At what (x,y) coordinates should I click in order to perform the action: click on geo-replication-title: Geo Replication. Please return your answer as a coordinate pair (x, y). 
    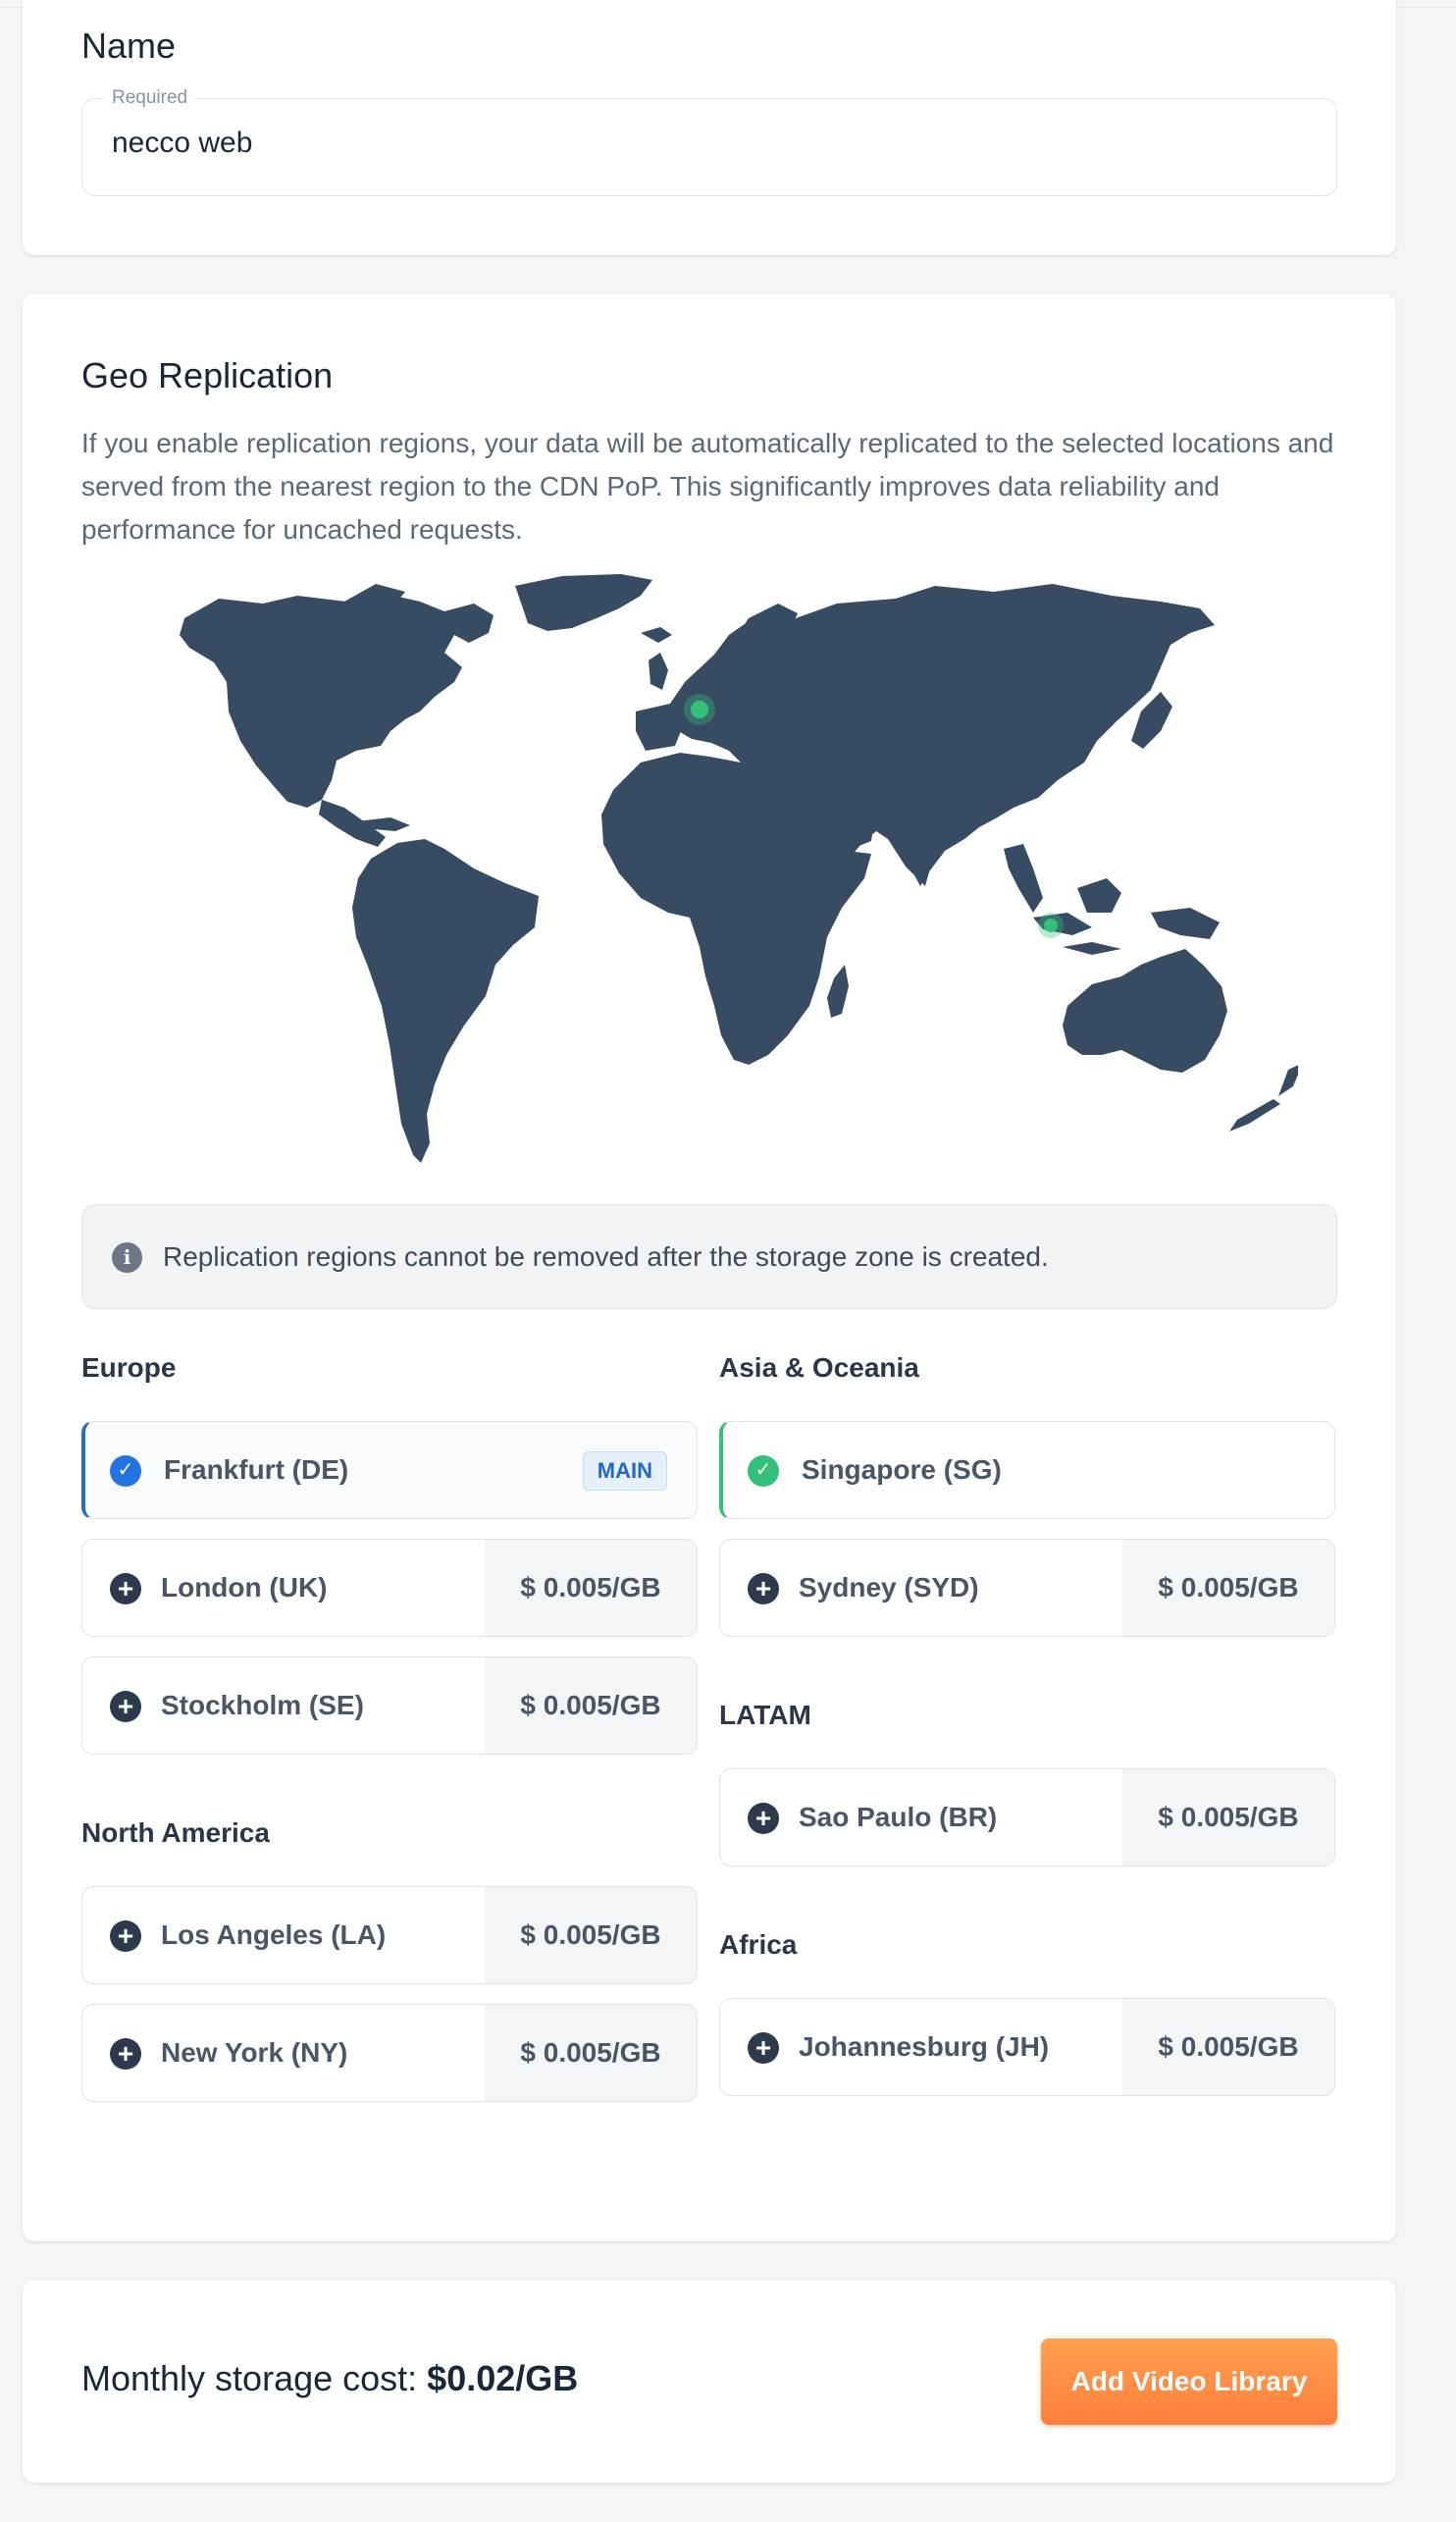
    Looking at the image, I should click on (207, 375).